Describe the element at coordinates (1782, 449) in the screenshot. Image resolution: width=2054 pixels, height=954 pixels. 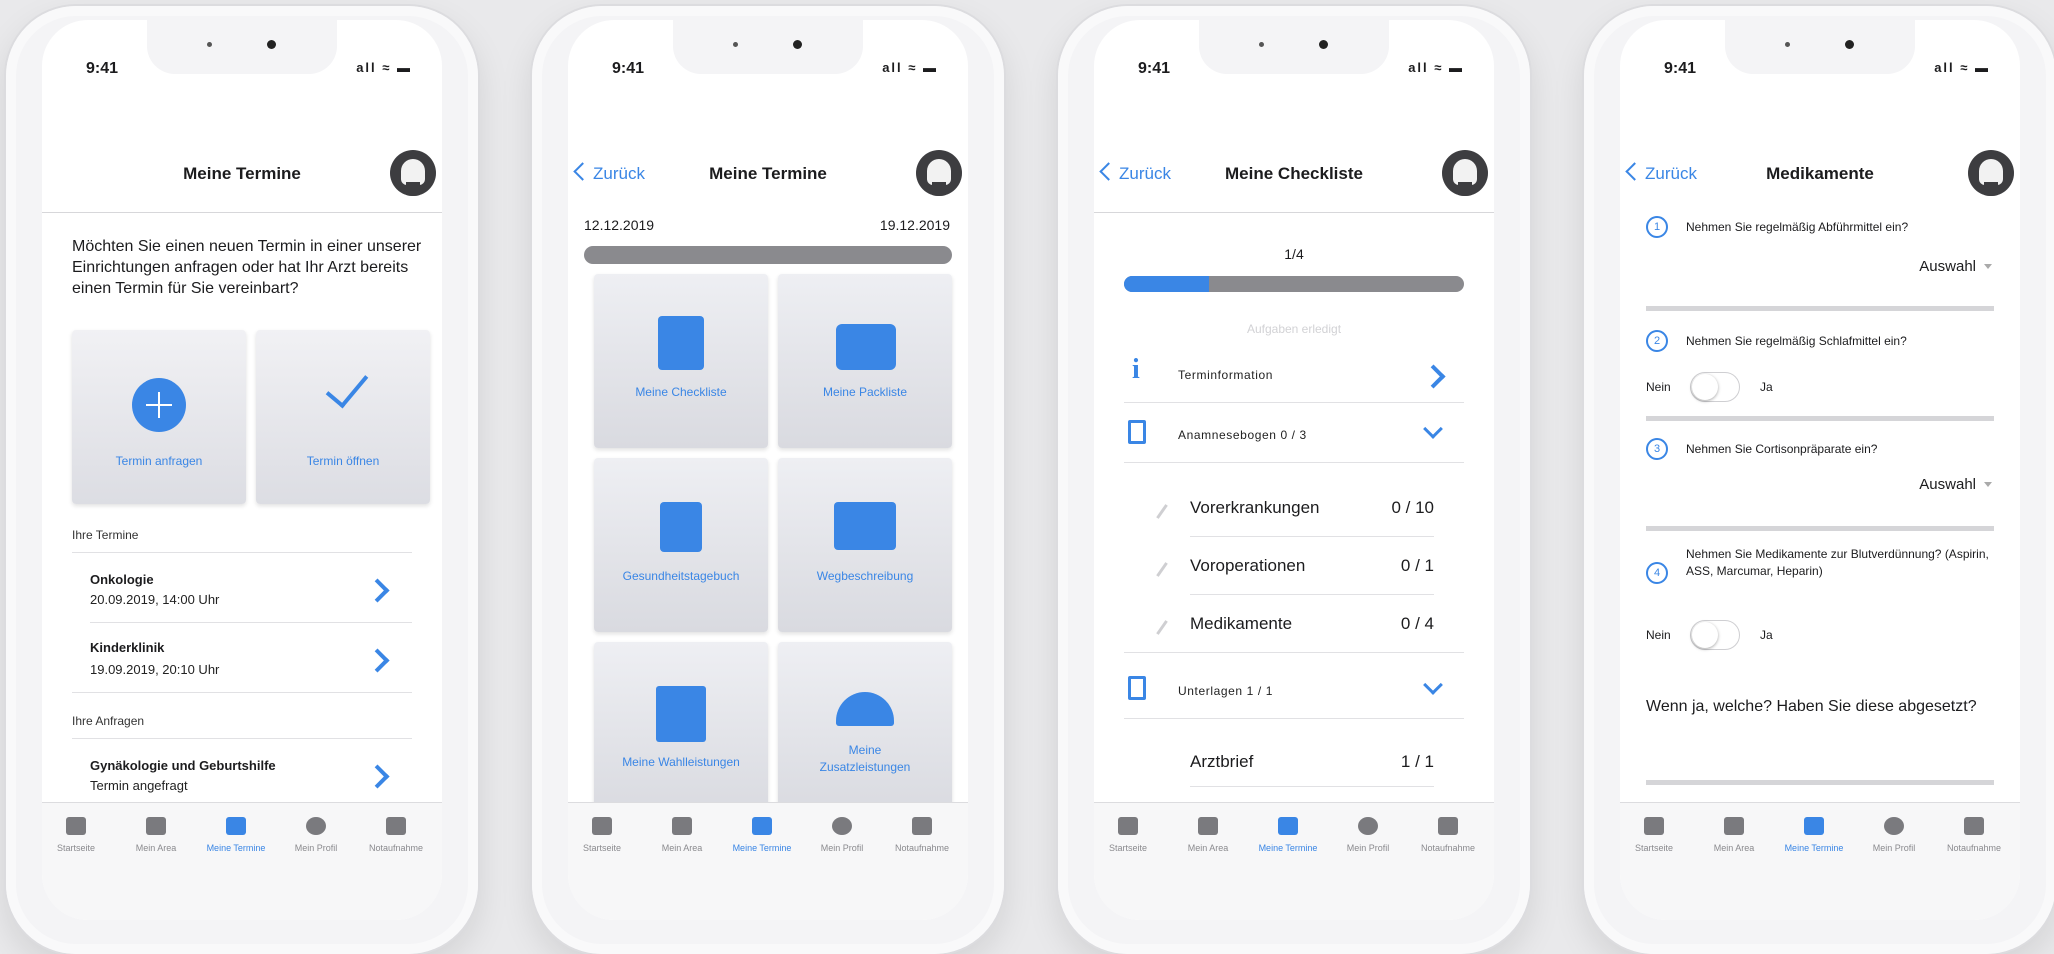
I see `question-3: Nehmen Sie Cortisonpräparate ein?` at that location.